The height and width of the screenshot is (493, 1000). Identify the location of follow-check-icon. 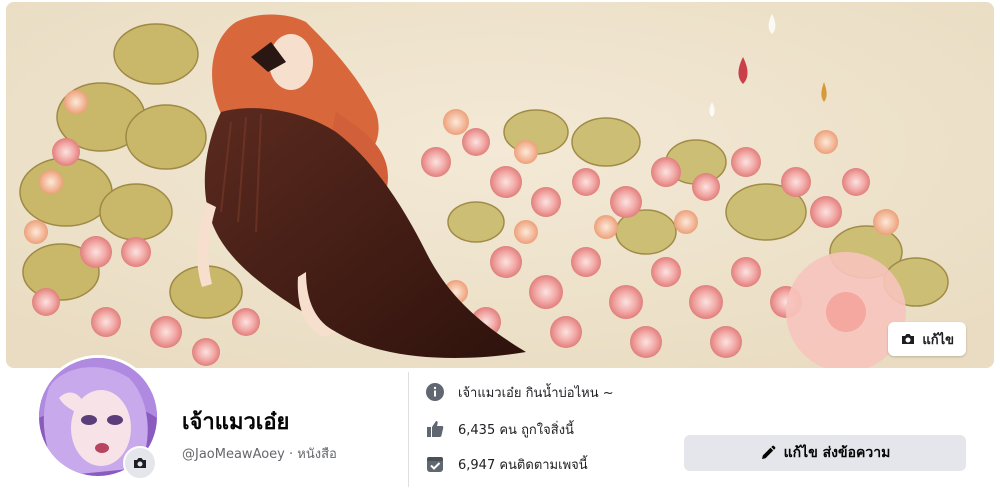
(435, 464).